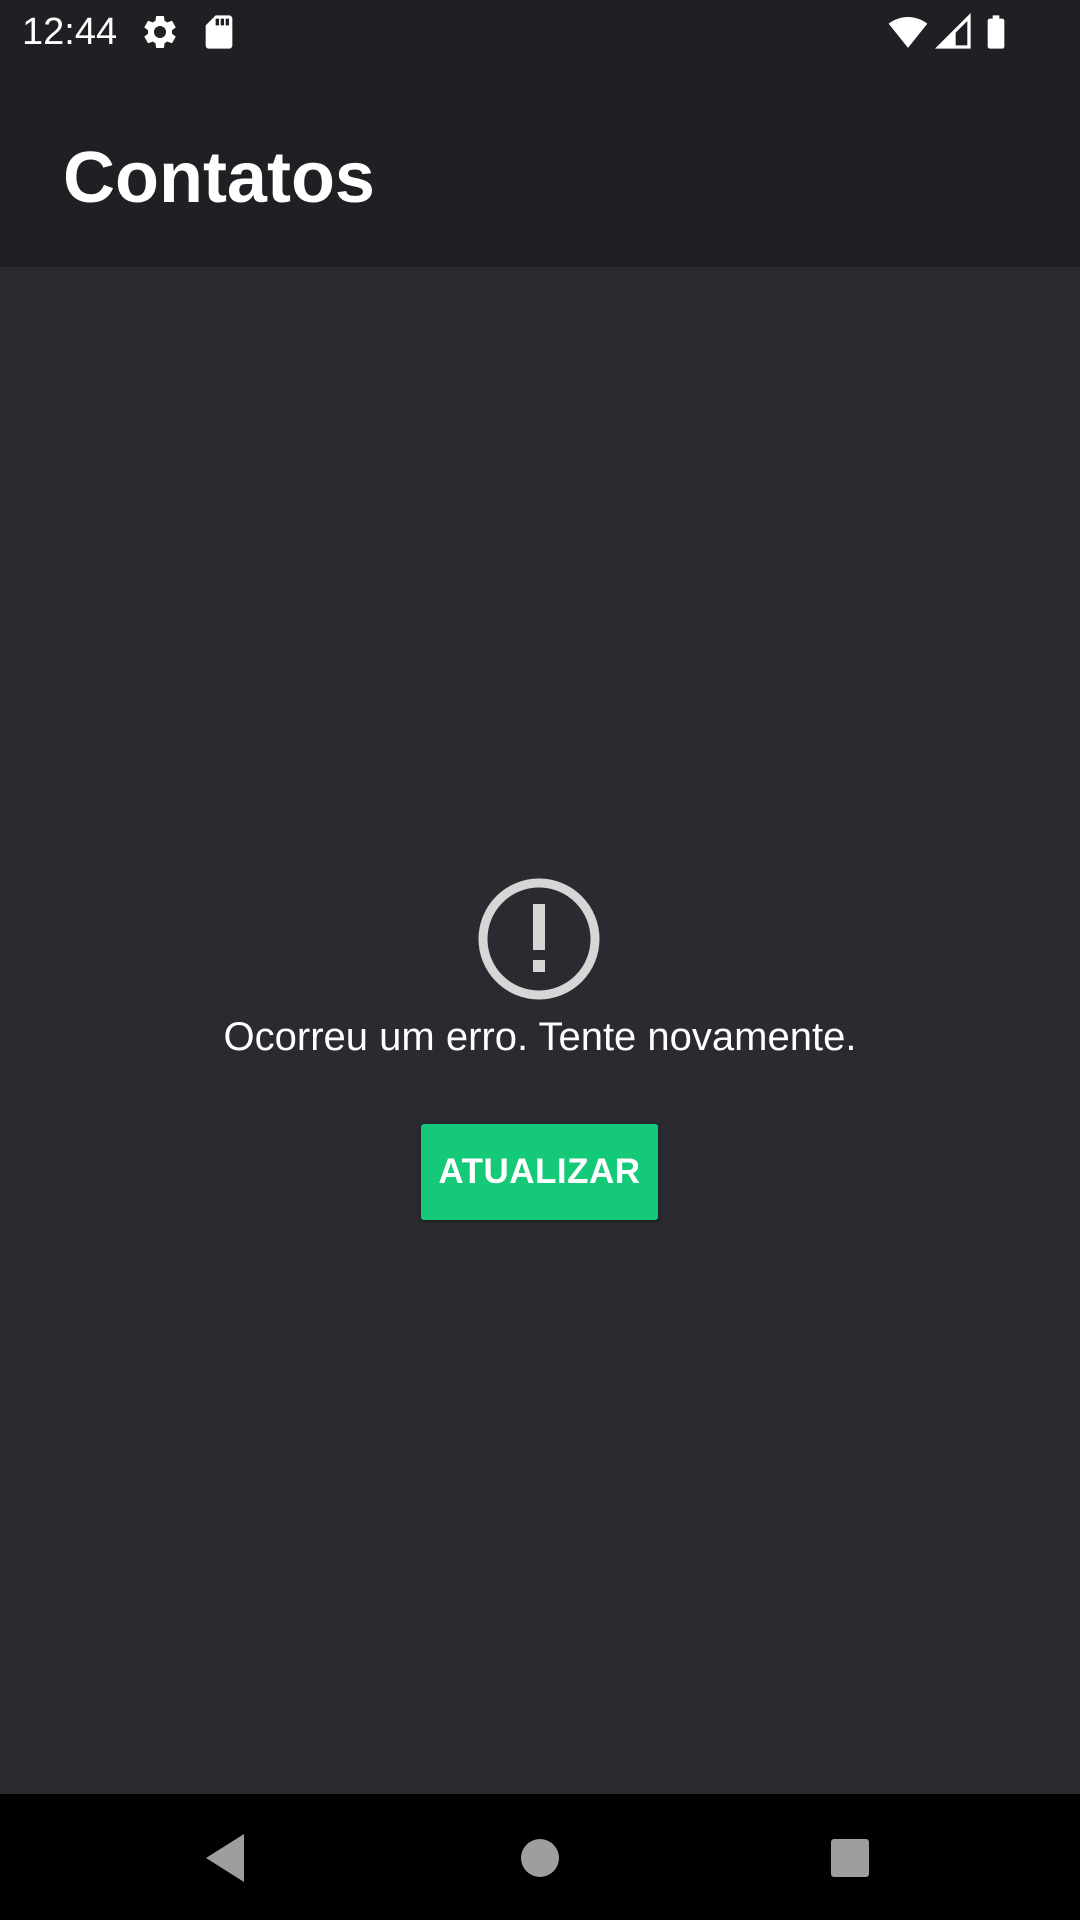  What do you see at coordinates (996, 32) in the screenshot?
I see `battery-icon` at bounding box center [996, 32].